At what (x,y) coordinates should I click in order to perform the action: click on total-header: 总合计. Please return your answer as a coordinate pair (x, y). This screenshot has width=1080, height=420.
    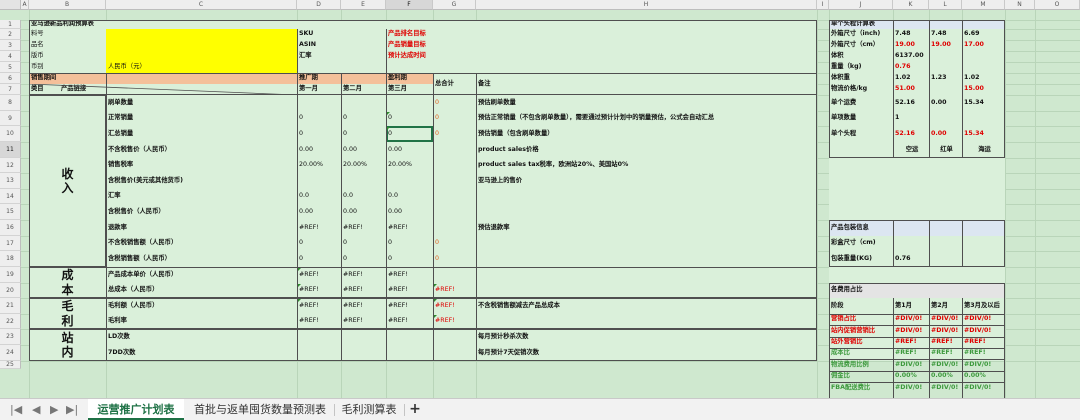
    Looking at the image, I should click on (454, 84).